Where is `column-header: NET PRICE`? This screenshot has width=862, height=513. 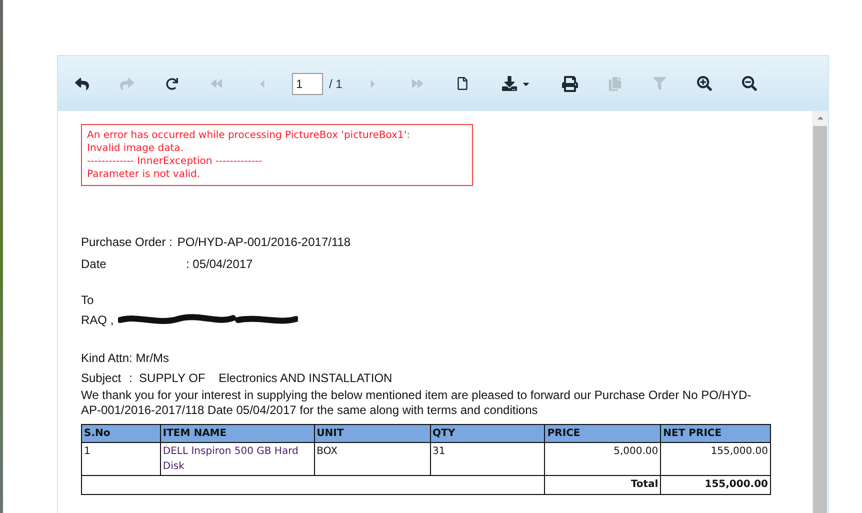 column-header: NET PRICE is located at coordinates (715, 433).